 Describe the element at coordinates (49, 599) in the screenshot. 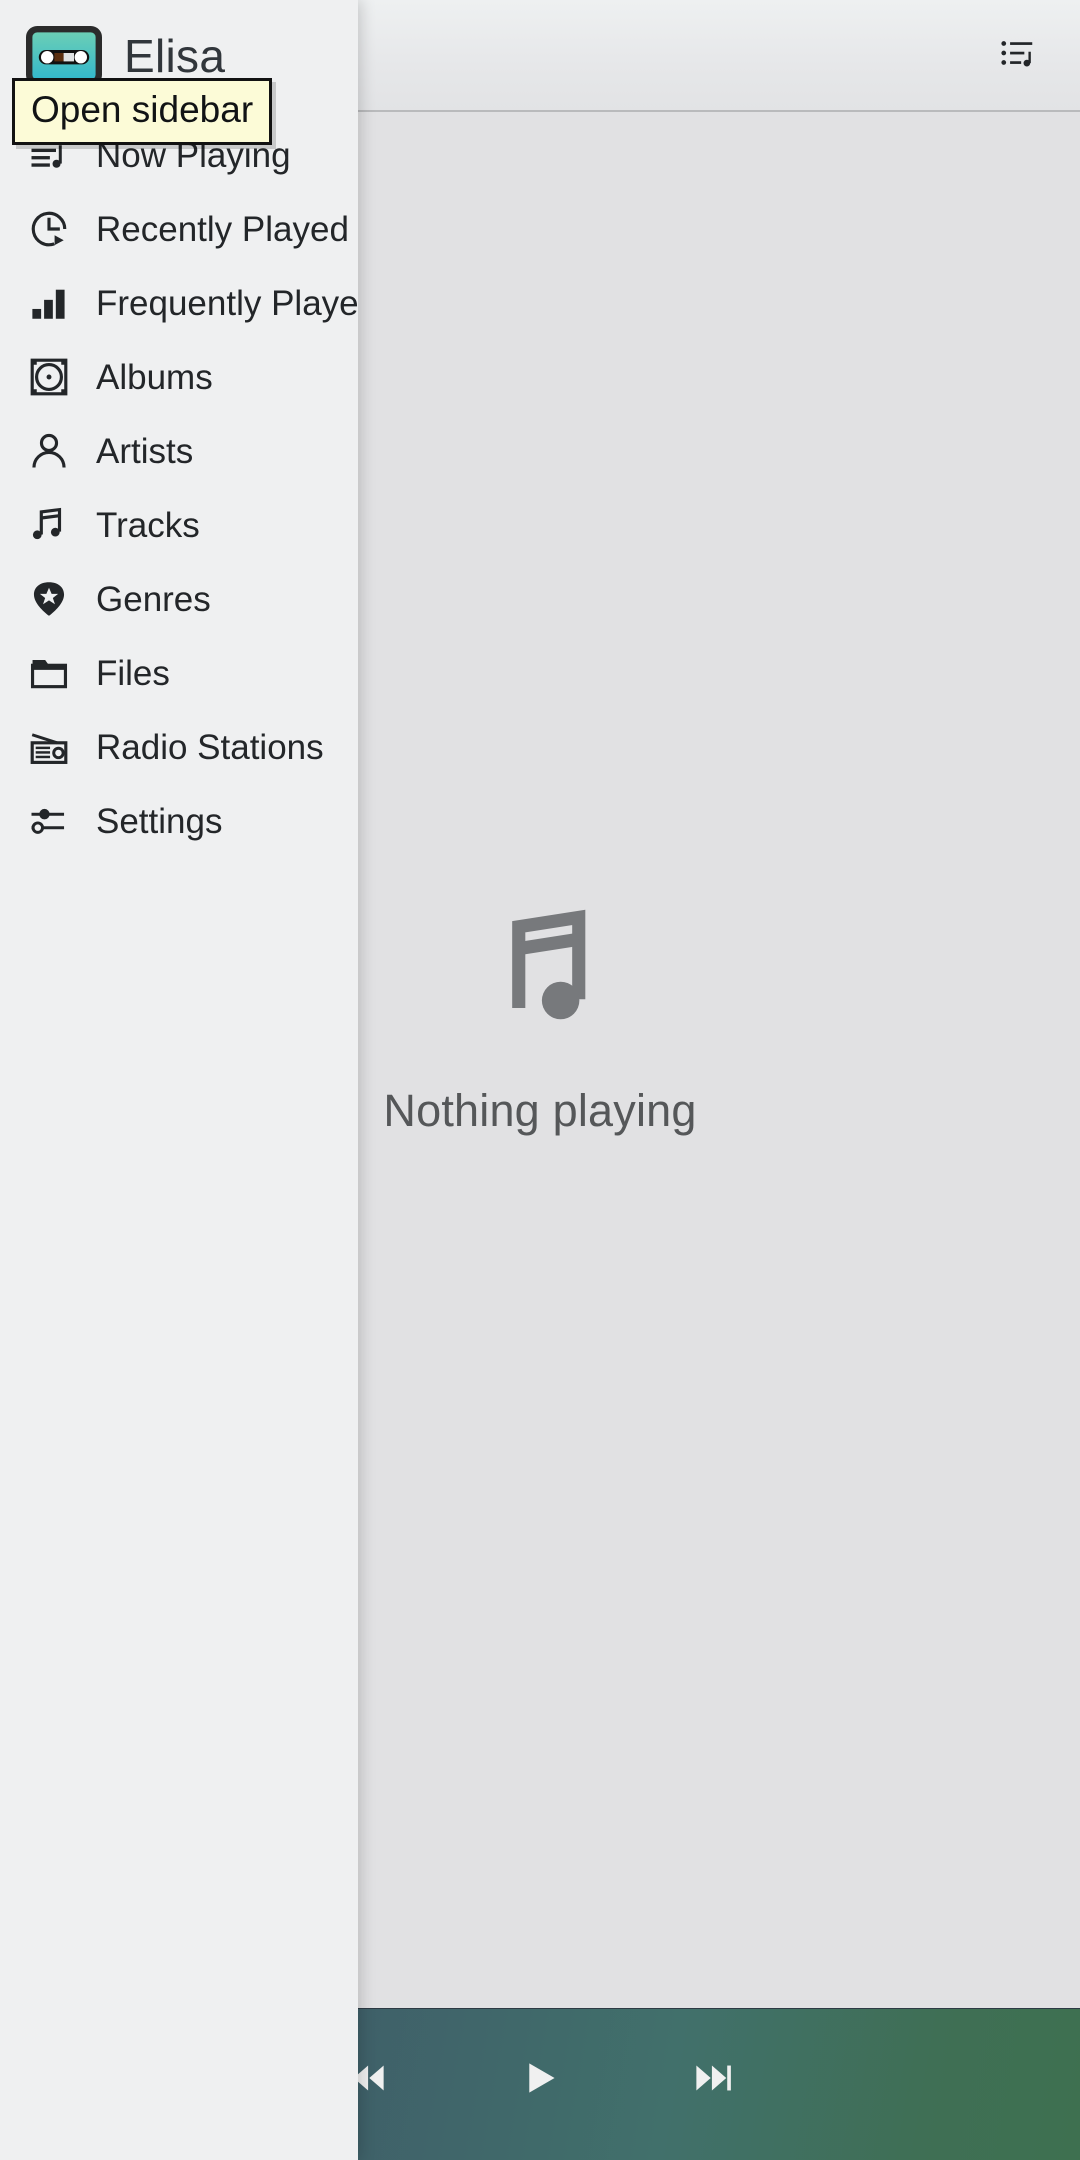

I see `guitar-pick-star-icon` at that location.